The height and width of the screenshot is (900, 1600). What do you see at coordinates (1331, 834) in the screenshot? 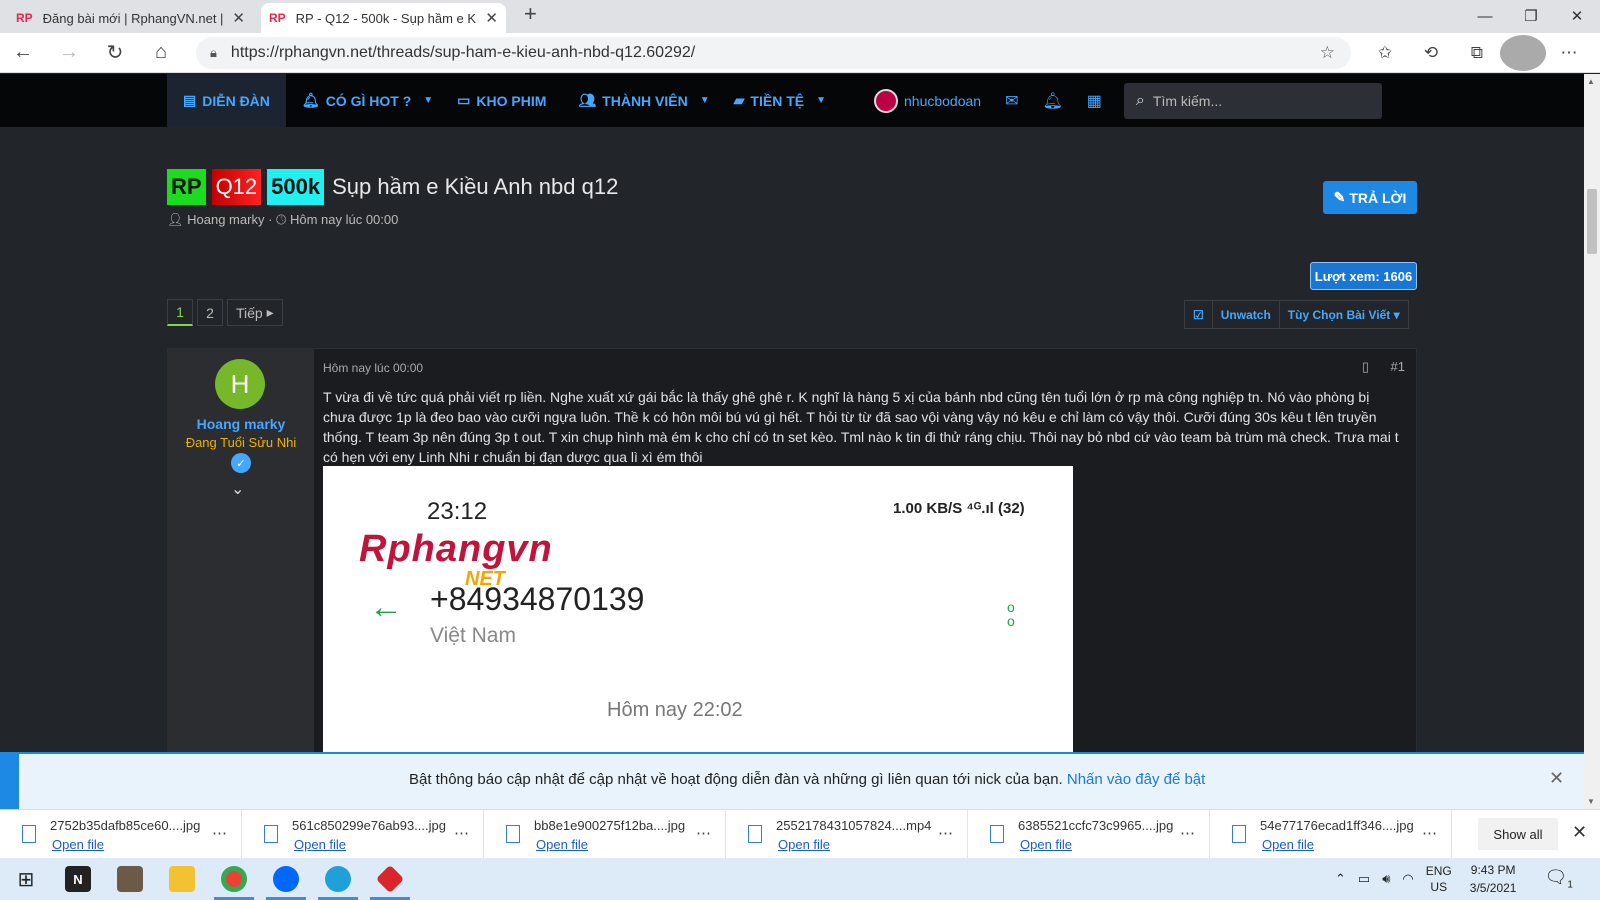
I see `download-item: 54e77176ecad1ff346....jpg Open file ⋯` at bounding box center [1331, 834].